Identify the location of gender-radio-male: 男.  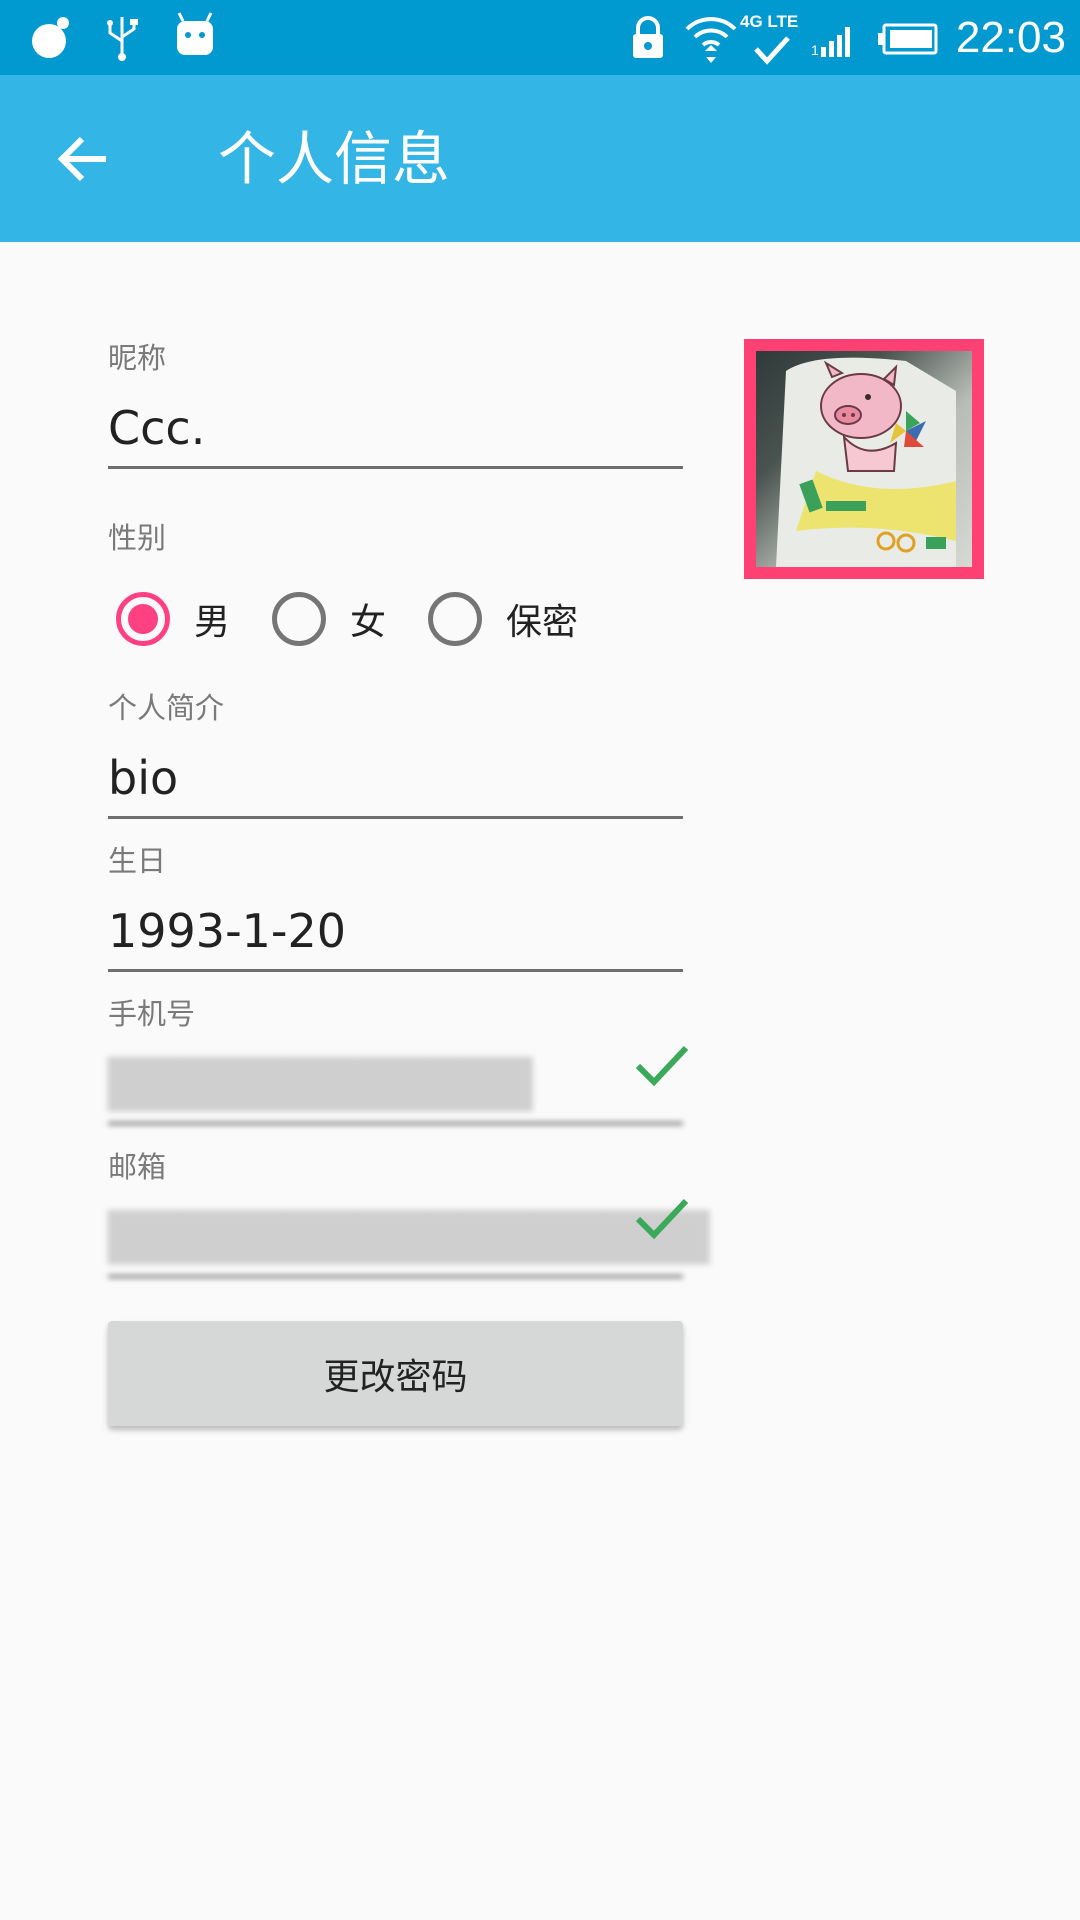
(173, 619).